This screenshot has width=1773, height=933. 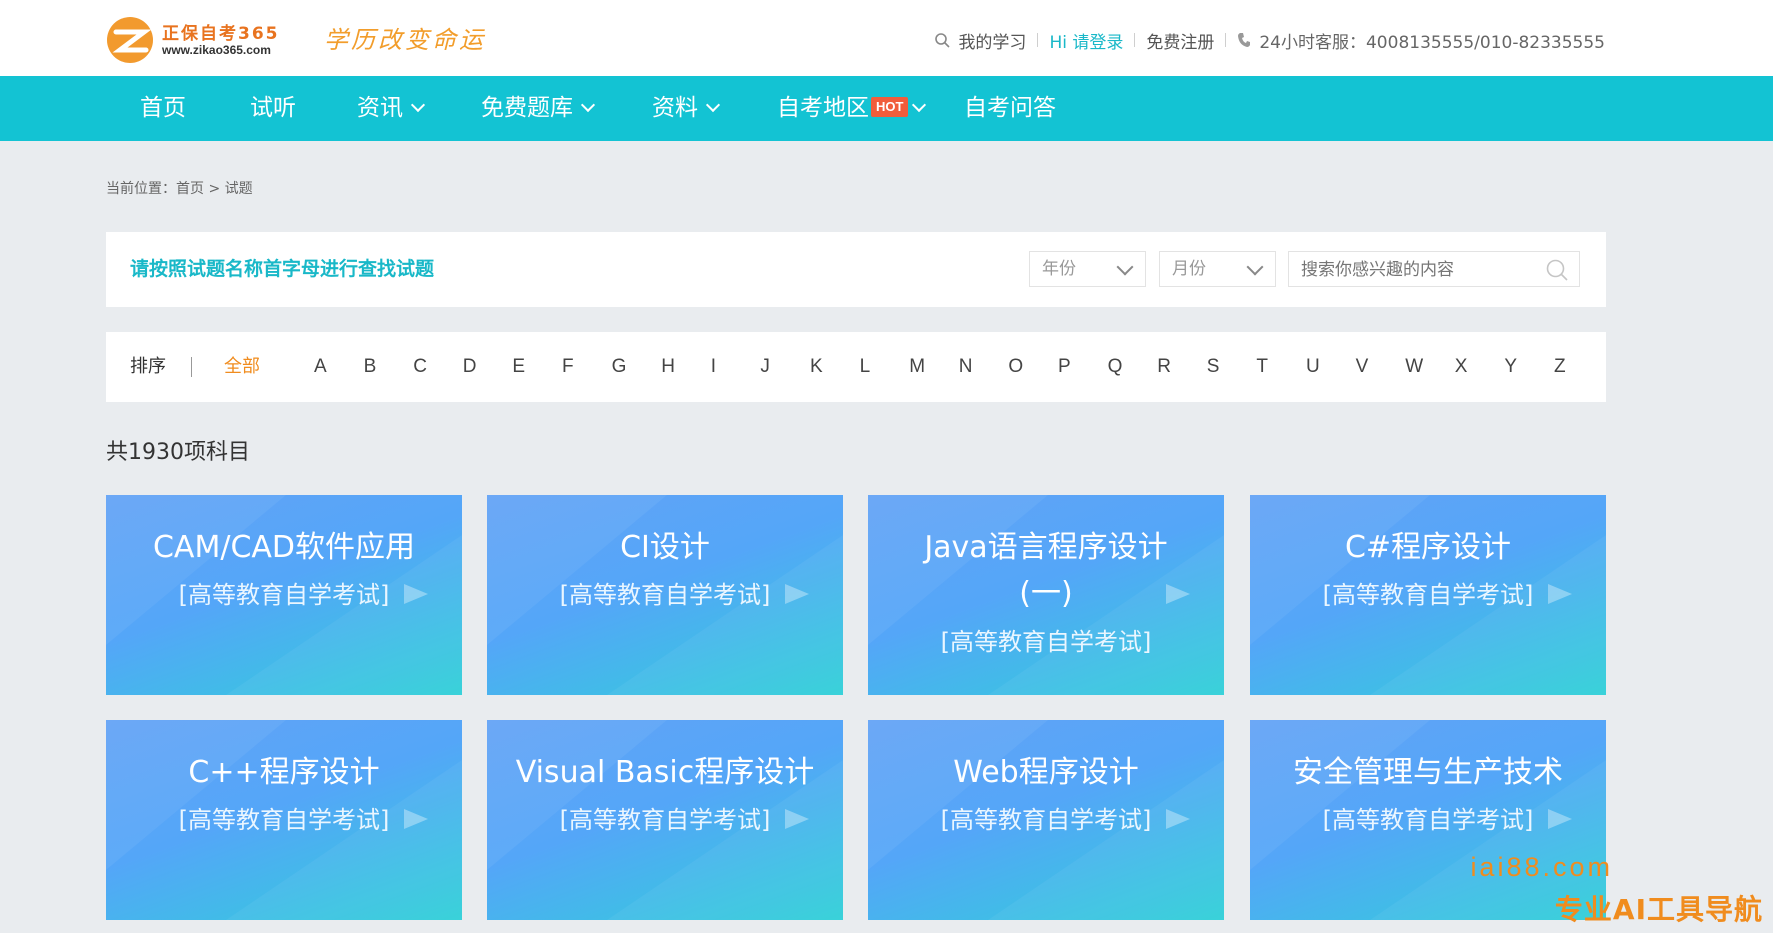 What do you see at coordinates (190, 189) in the screenshot?
I see `breadcrumb-home-link: 首页` at bounding box center [190, 189].